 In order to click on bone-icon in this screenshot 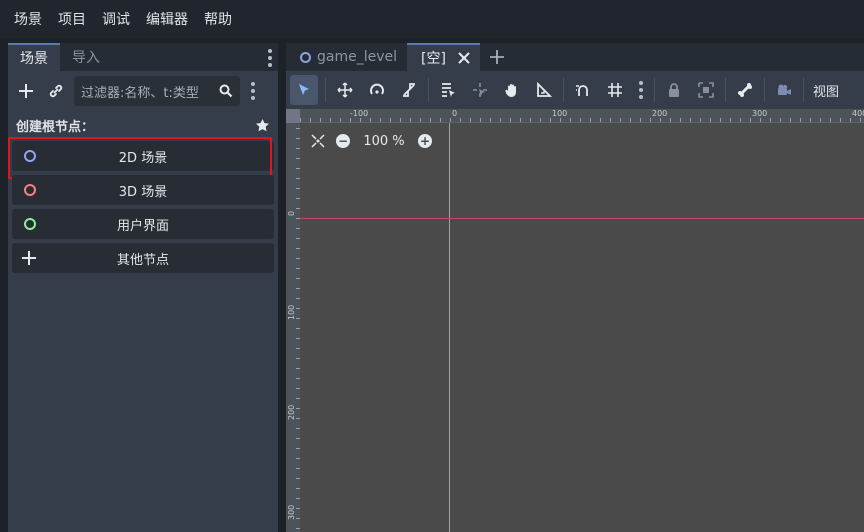, I will do `click(745, 90)`.